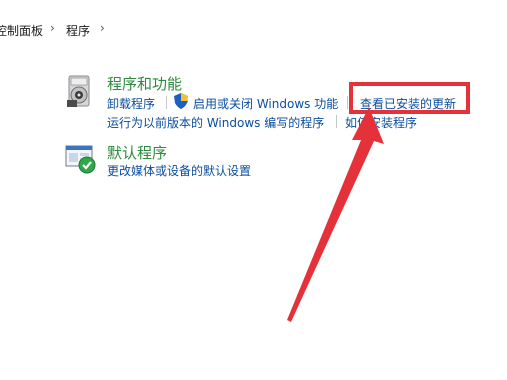  Describe the element at coordinates (335, 214) in the screenshot. I see `annotation-arrow` at that location.